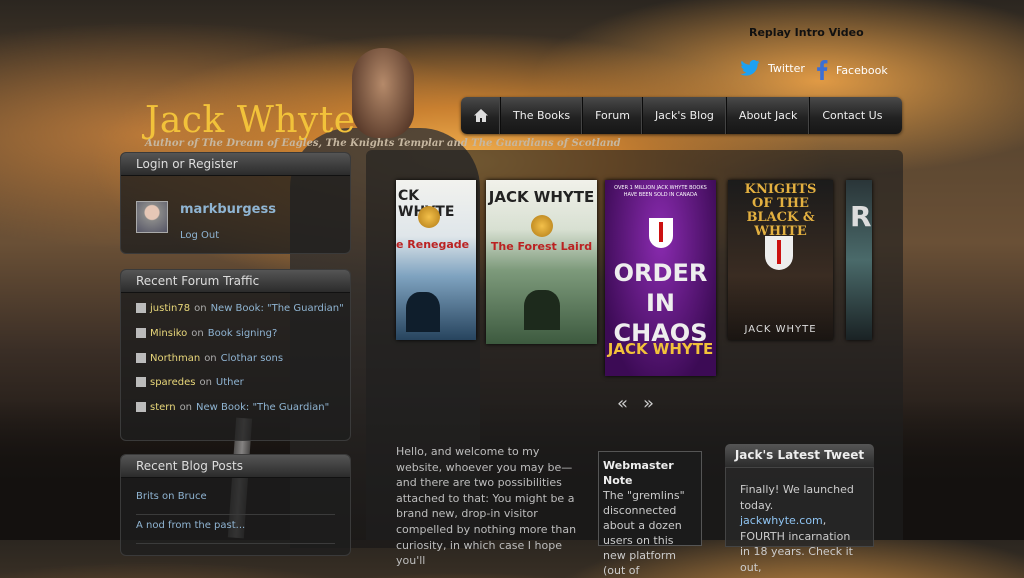 This screenshot has width=1024, height=578. What do you see at coordinates (806, 32) in the screenshot?
I see `replay-intro-link: Replay Intro Video` at bounding box center [806, 32].